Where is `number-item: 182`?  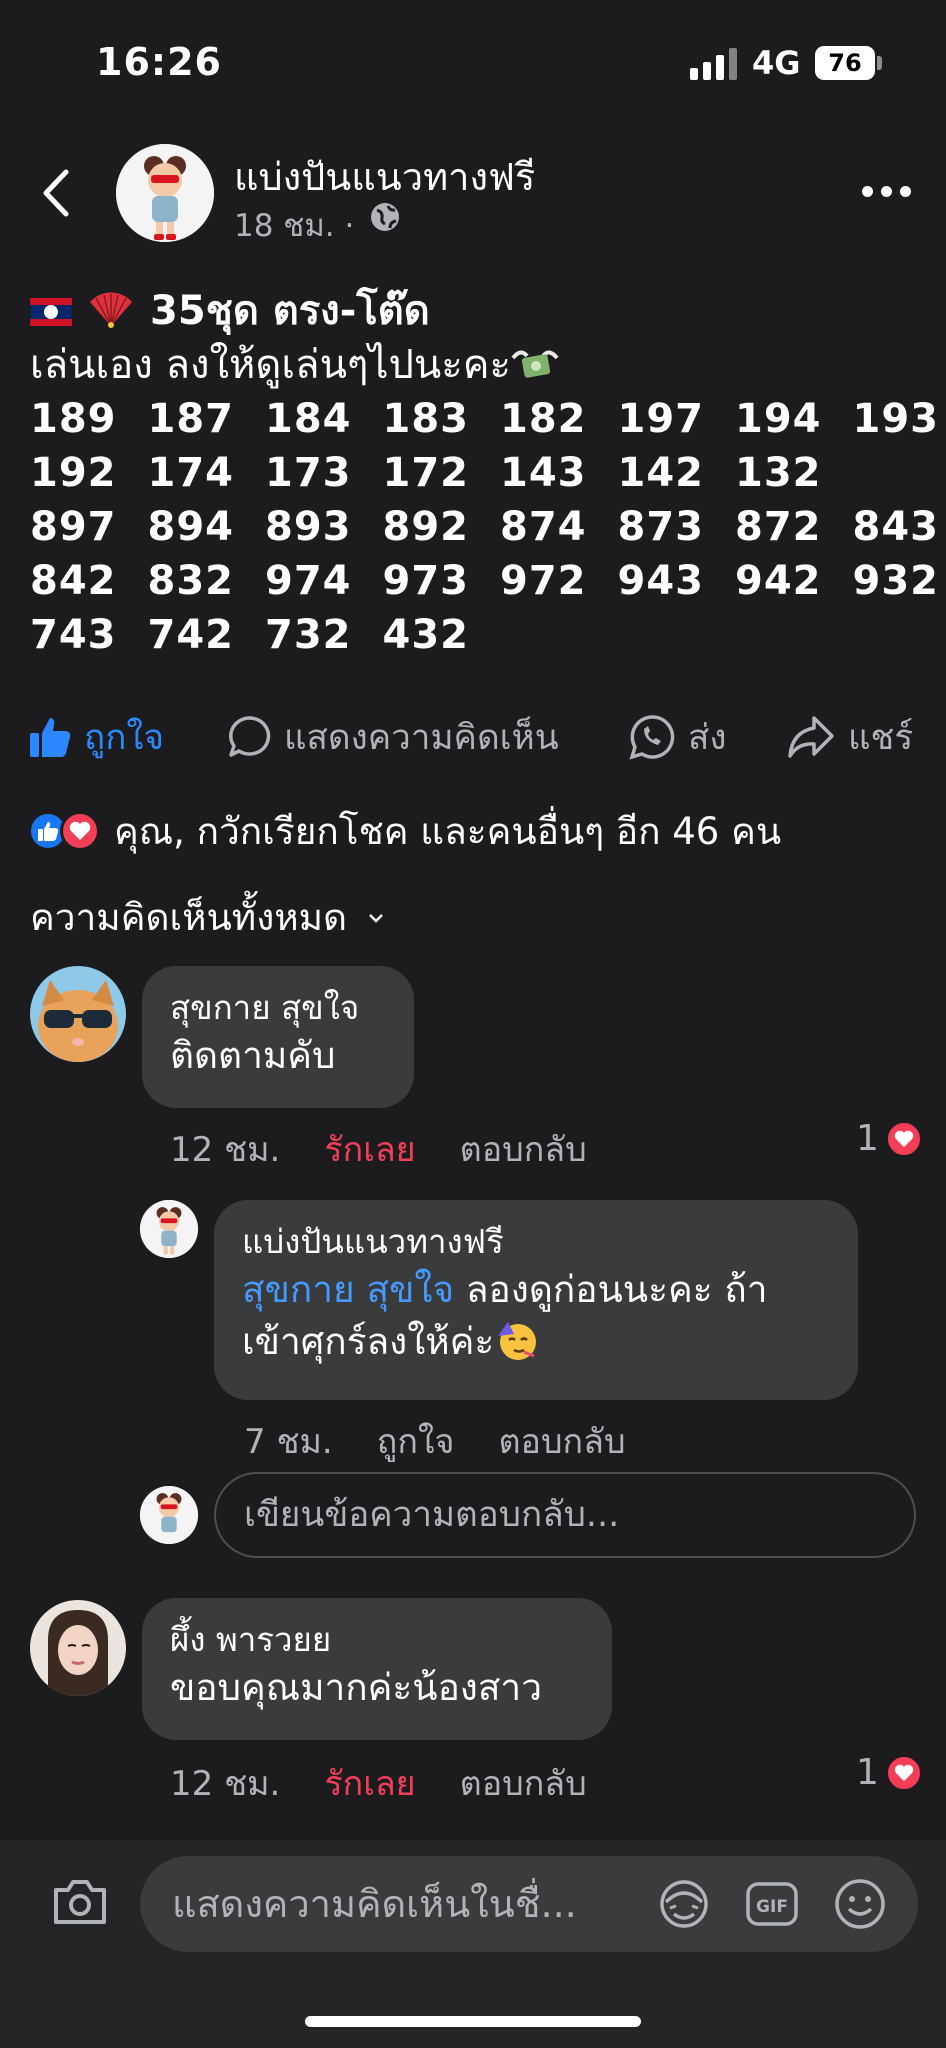 number-item: 182 is located at coordinates (543, 419).